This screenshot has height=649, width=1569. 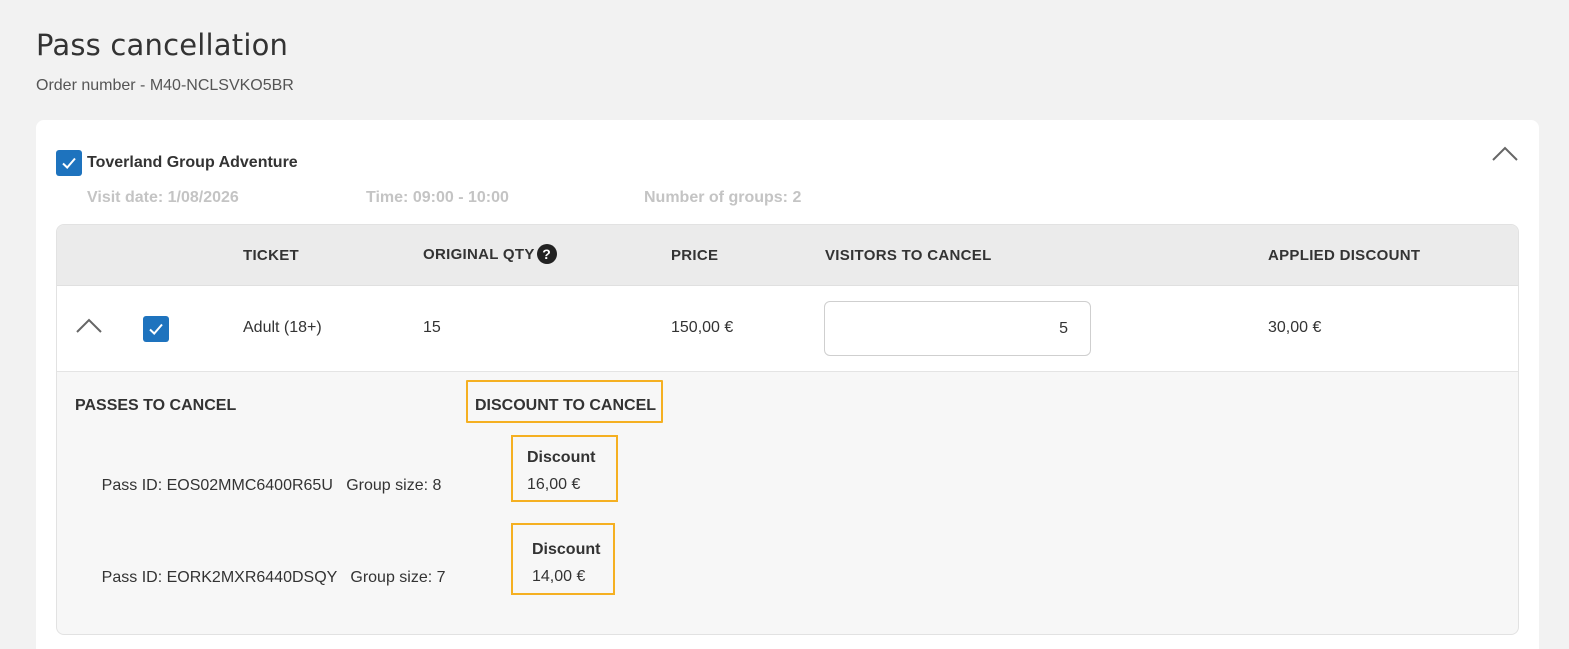 What do you see at coordinates (723, 197) in the screenshot?
I see `number-of-groups: Number of groups: 2` at bounding box center [723, 197].